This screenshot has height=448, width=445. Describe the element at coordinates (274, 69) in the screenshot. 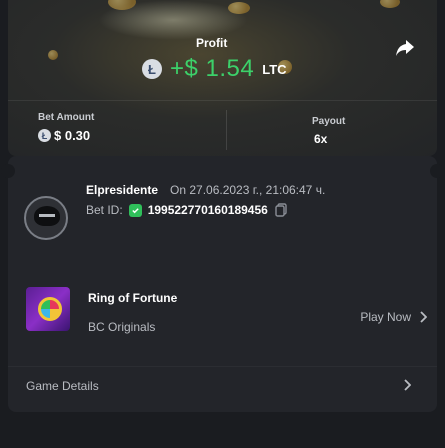

I see `profit-currency: LTC` at that location.